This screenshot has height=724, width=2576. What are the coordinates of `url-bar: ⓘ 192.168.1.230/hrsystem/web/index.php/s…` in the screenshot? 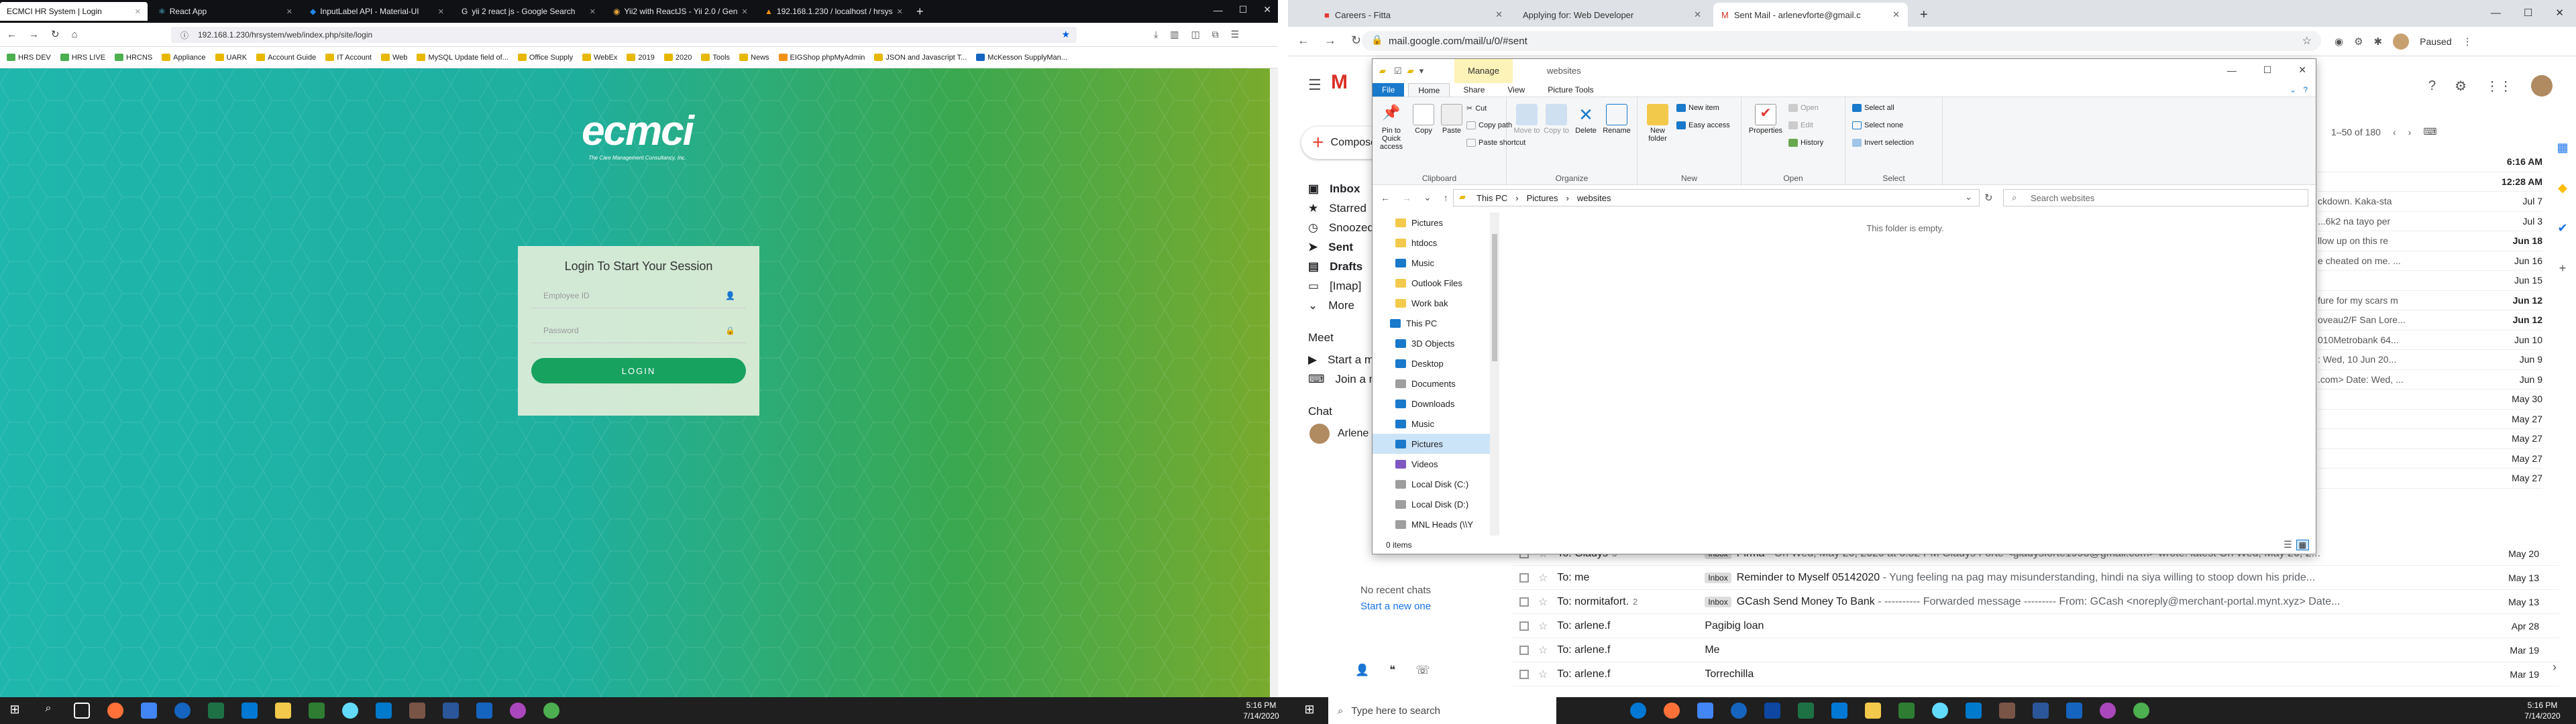 It's located at (624, 35).